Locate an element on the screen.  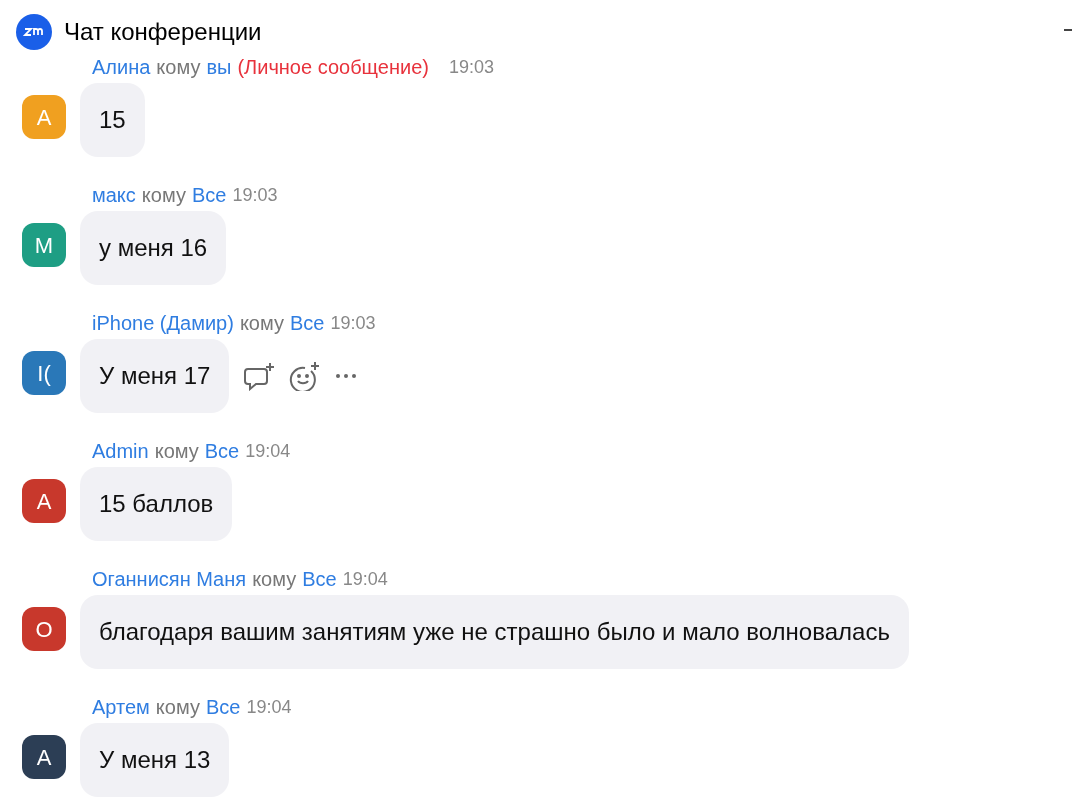
message-bubble: 15 баллов is located at coordinates (156, 504).